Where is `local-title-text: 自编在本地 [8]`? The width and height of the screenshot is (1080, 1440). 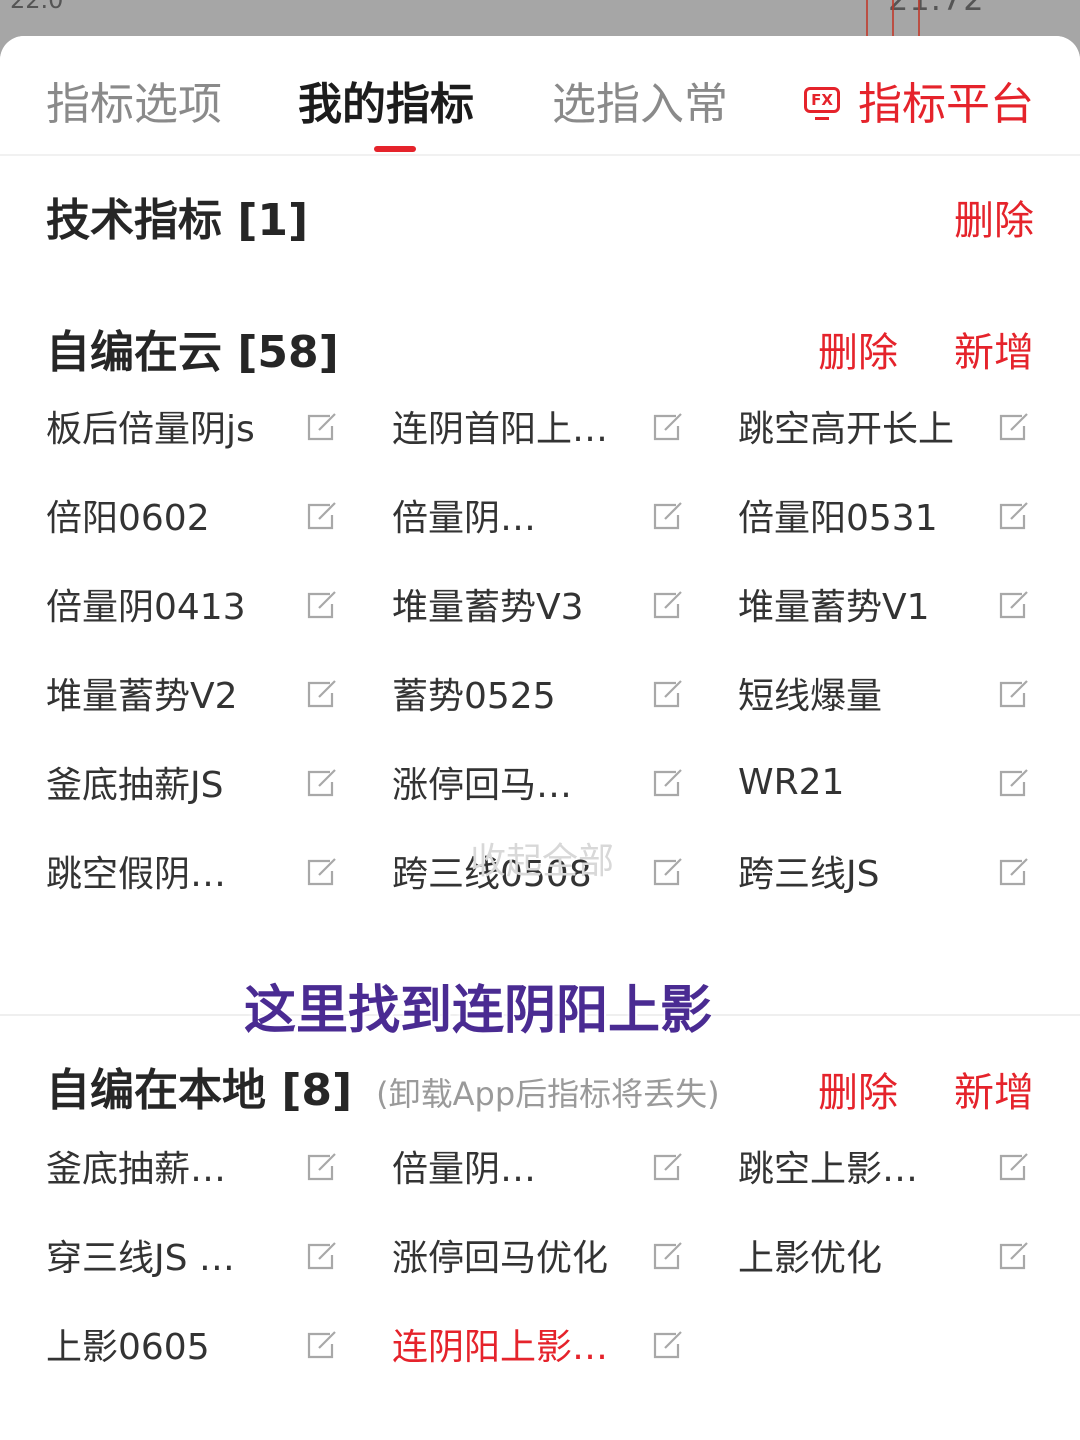
local-title-text: 自编在本地 [8] is located at coordinates (199, 1090).